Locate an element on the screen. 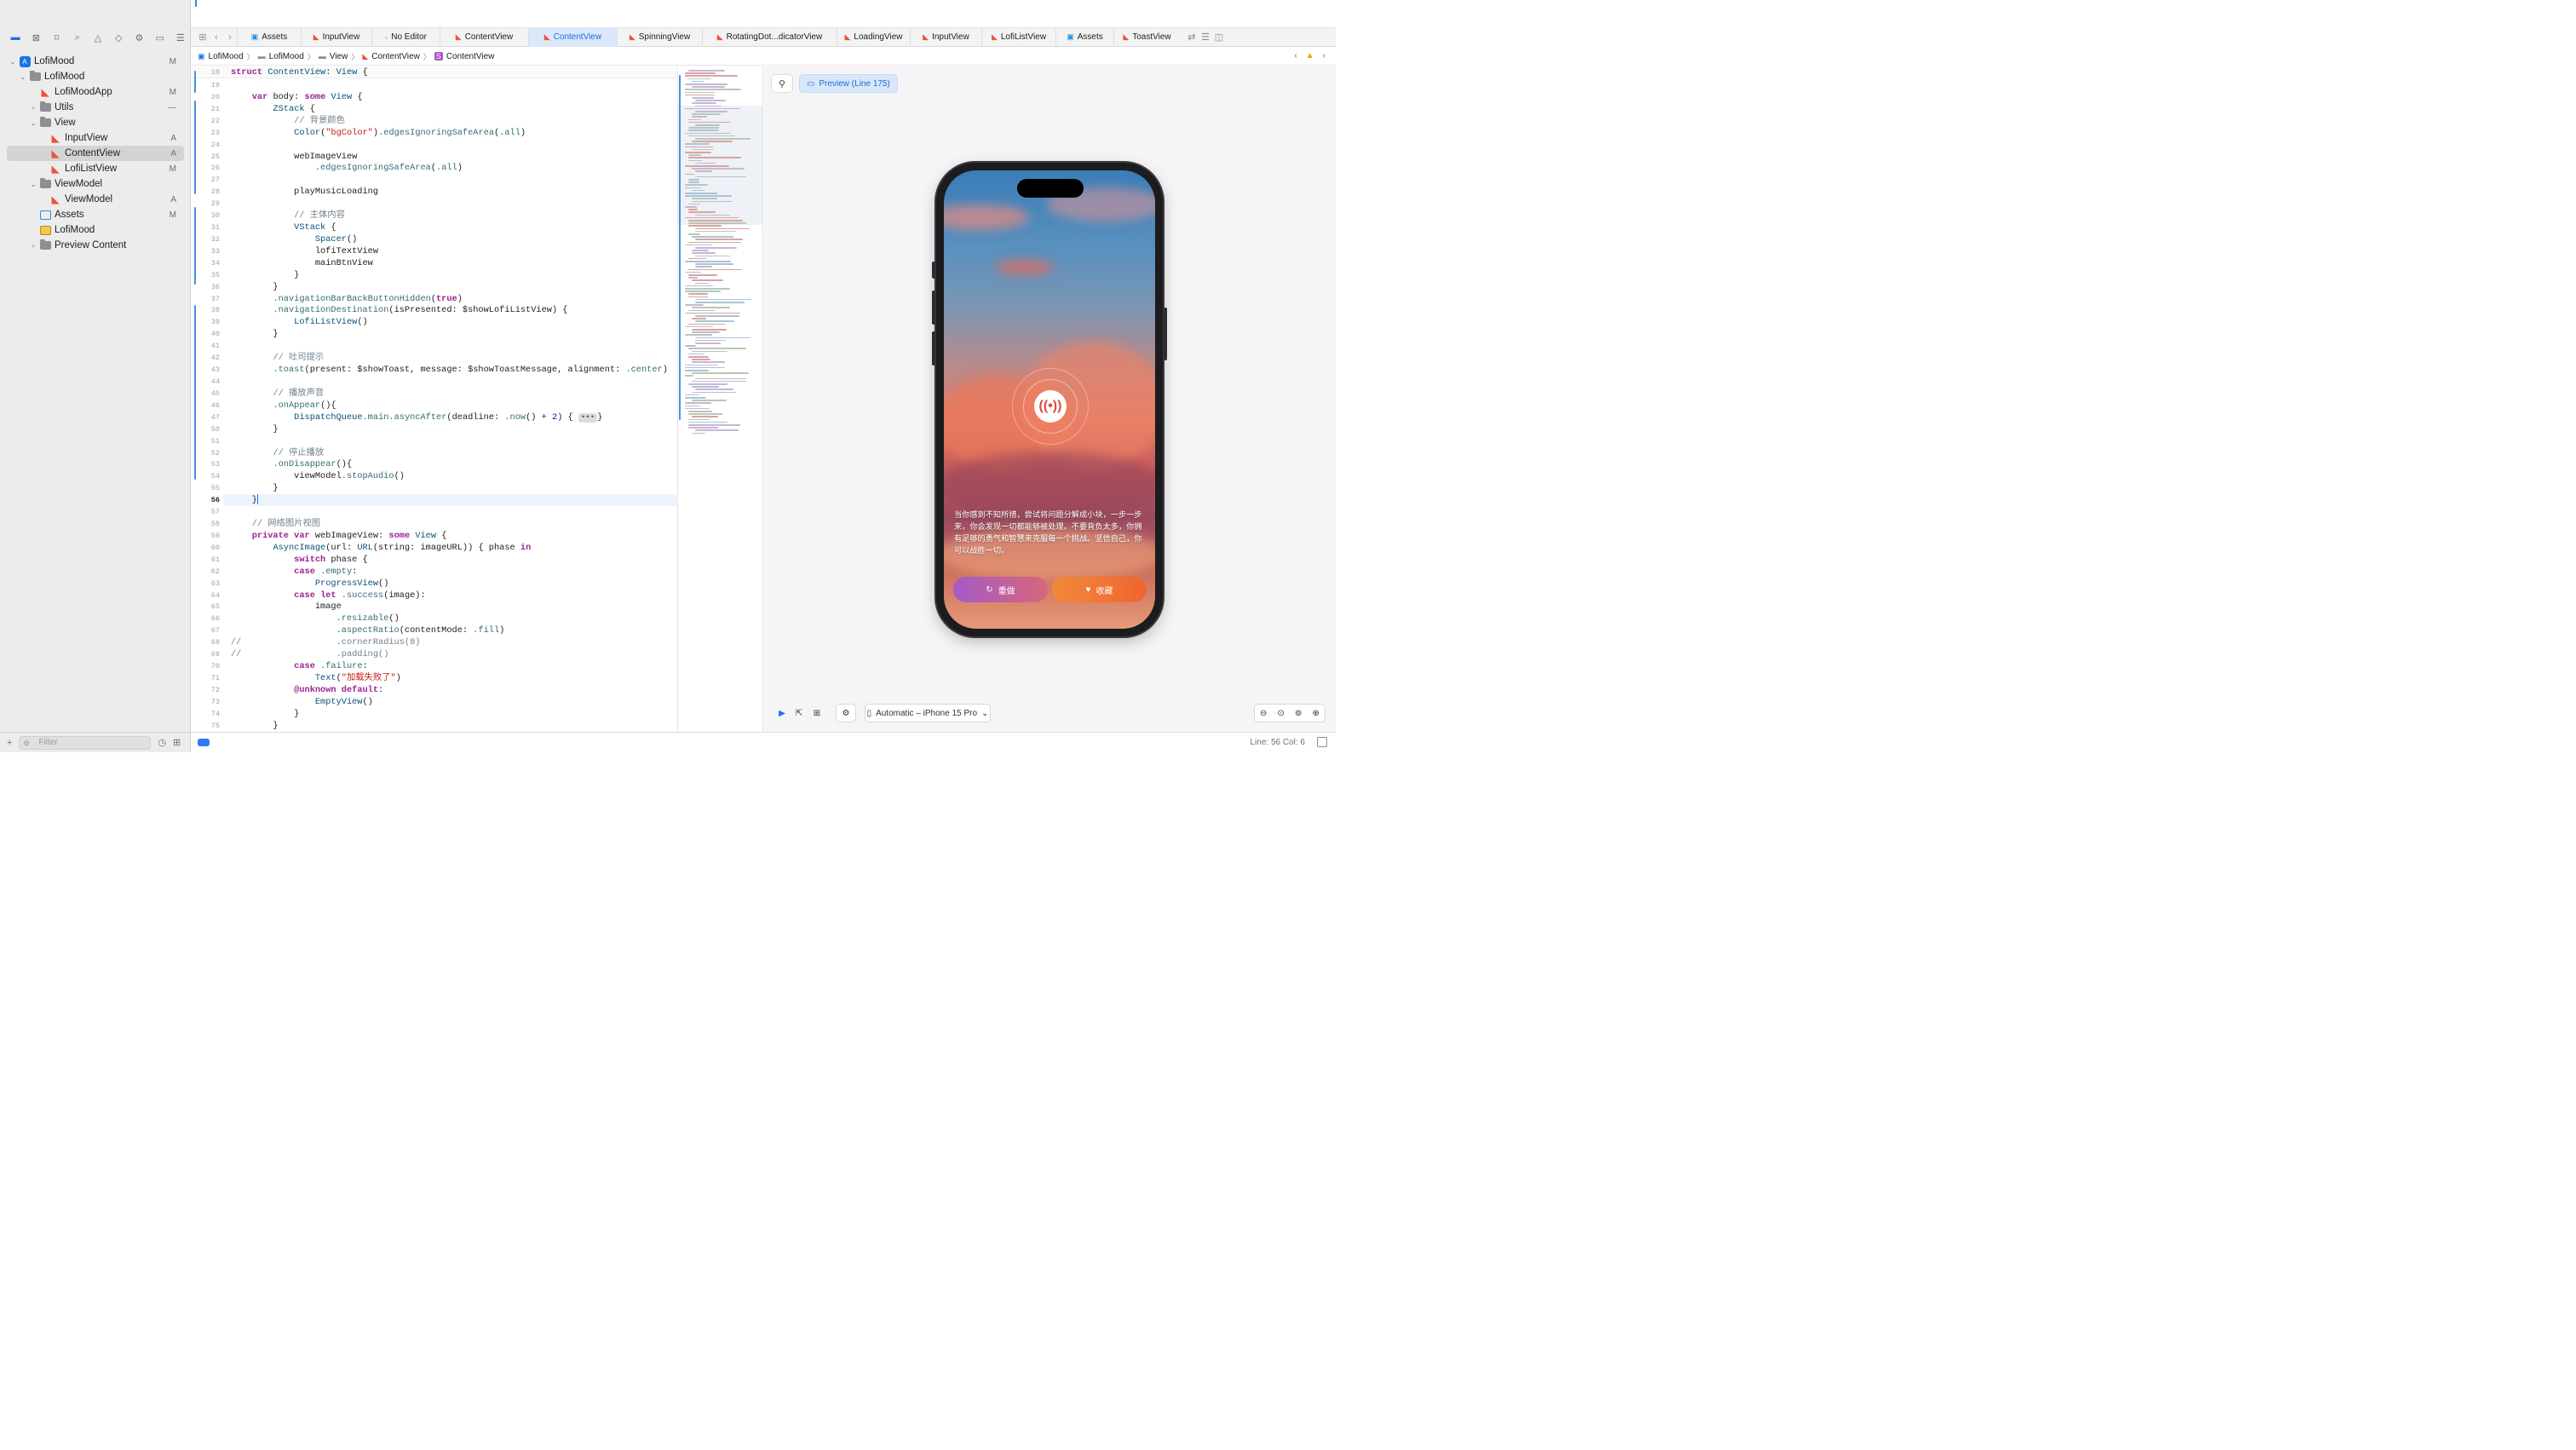 The height and width of the screenshot is (1450, 2576). tree-item: › Preview Content is located at coordinates (96, 245).